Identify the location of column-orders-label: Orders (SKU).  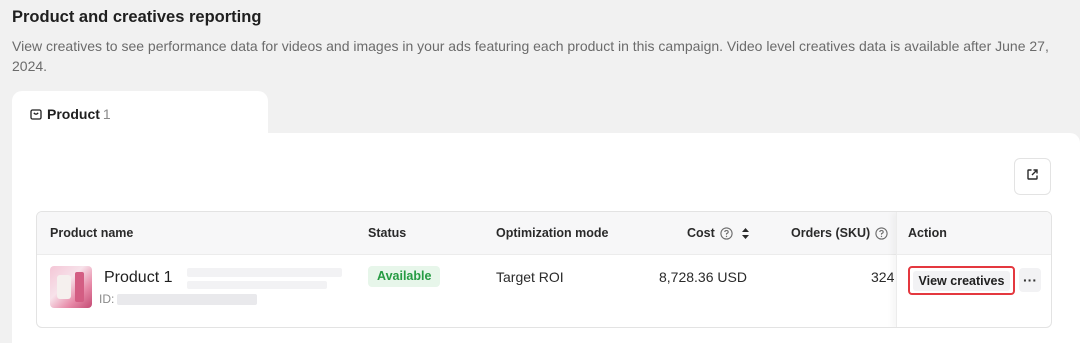
(831, 233).